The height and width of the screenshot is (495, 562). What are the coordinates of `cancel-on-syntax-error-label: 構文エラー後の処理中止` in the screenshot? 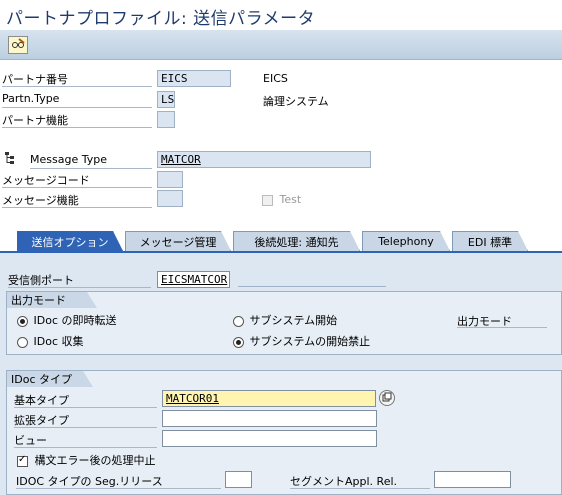 It's located at (95, 460).